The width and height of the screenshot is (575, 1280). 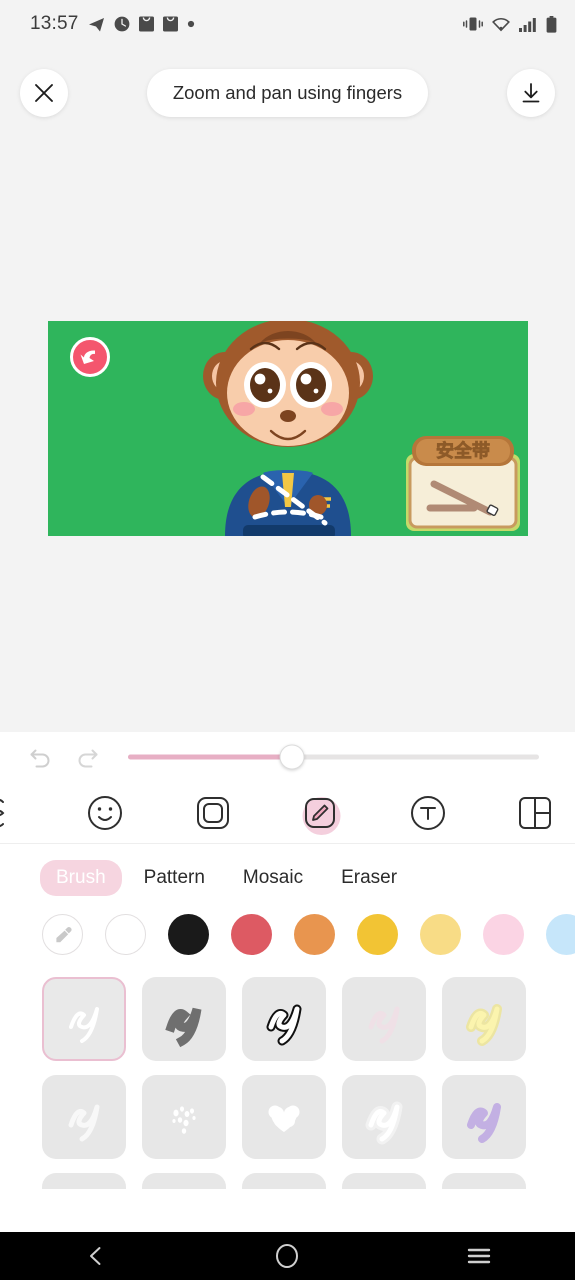 I want to click on nav-back-icon, so click(x=95, y=1256).